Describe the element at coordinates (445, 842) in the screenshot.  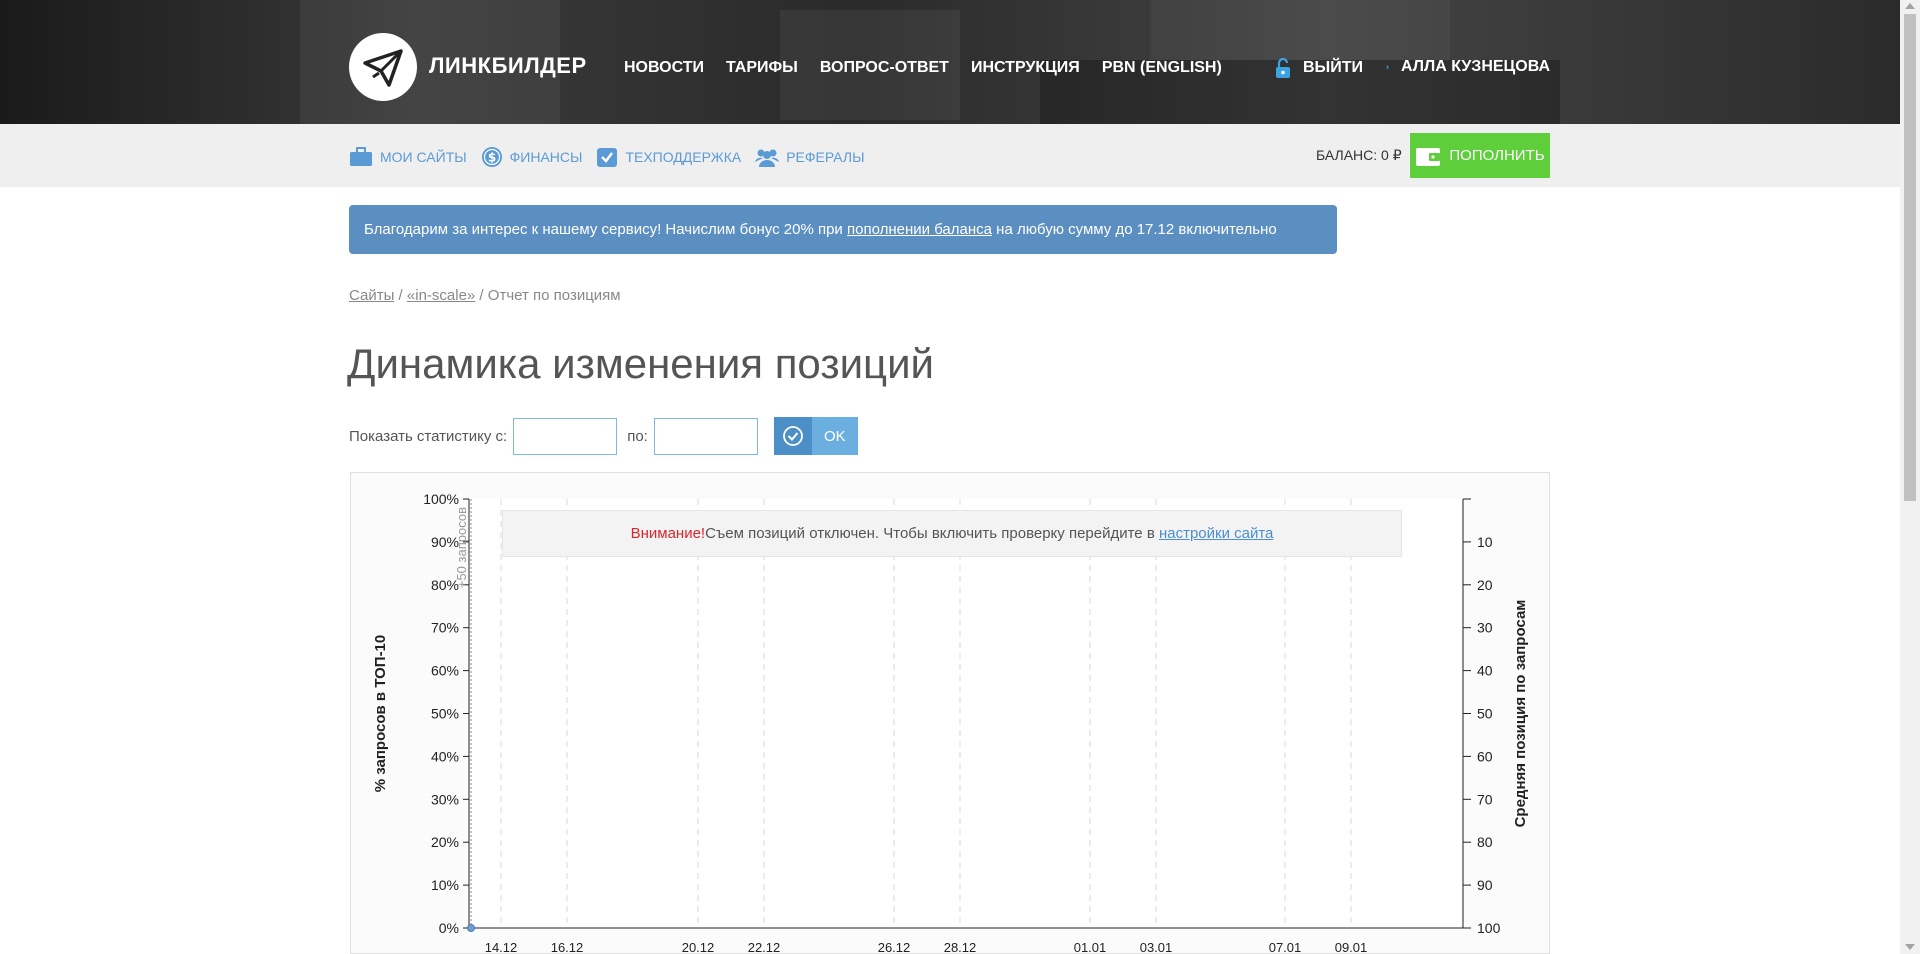
I see `y-tick-label: 20%` at that location.